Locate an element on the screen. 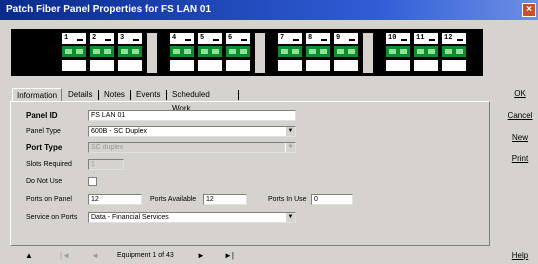 The height and width of the screenshot is (264, 538). service-on-ports-label: Service on Ports is located at coordinates (52, 217).